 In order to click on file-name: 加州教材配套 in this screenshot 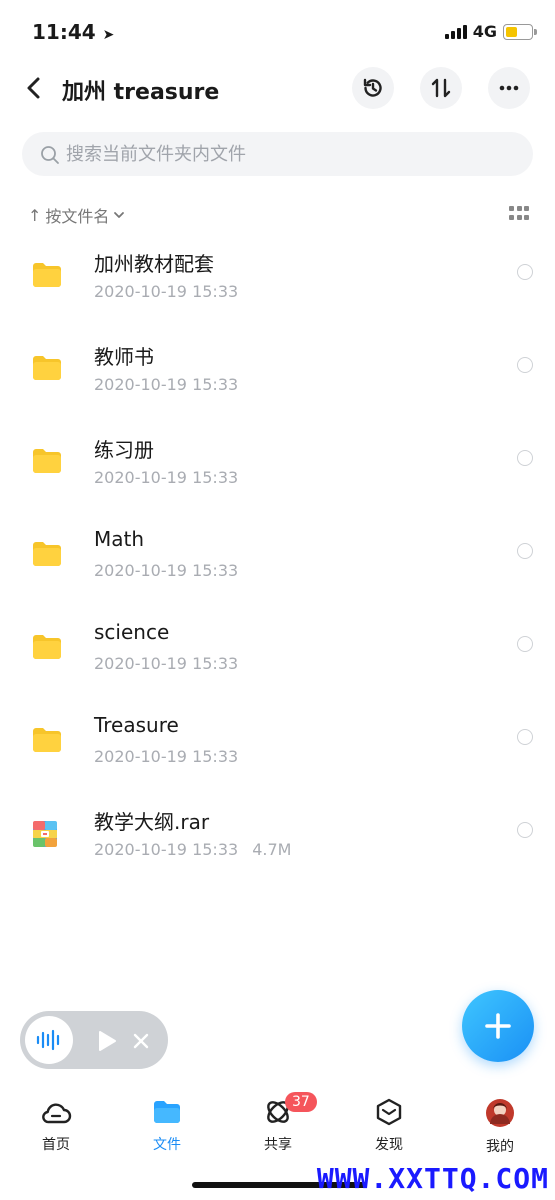, I will do `click(154, 264)`.